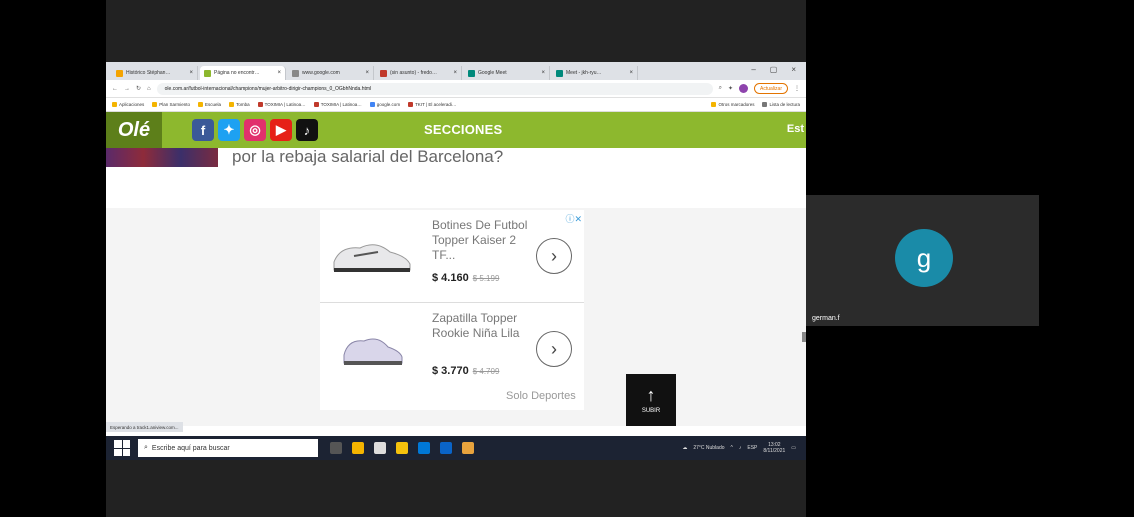 Image resolution: width=1134 pixels, height=517 pixels. I want to click on windows-start-icon, so click(122, 448).